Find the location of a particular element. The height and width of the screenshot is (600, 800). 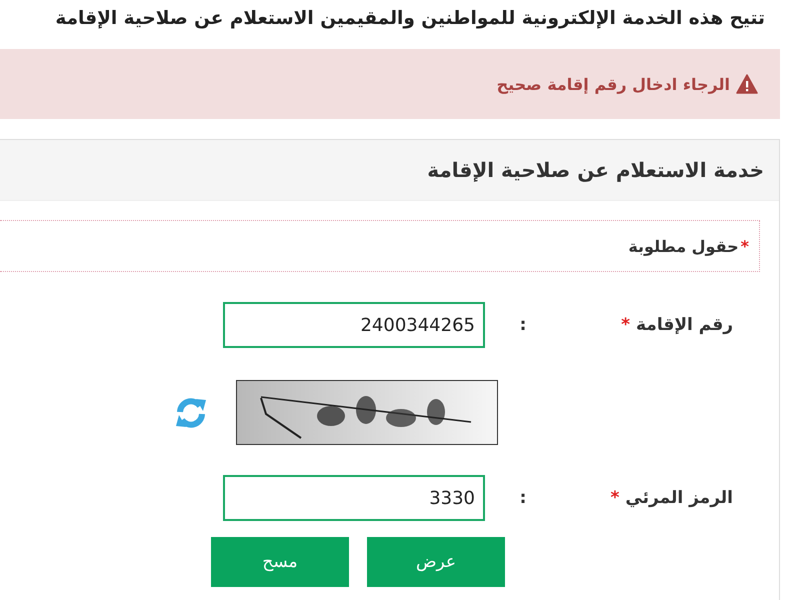

required-note: حقول مطلوبة is located at coordinates (683, 246).